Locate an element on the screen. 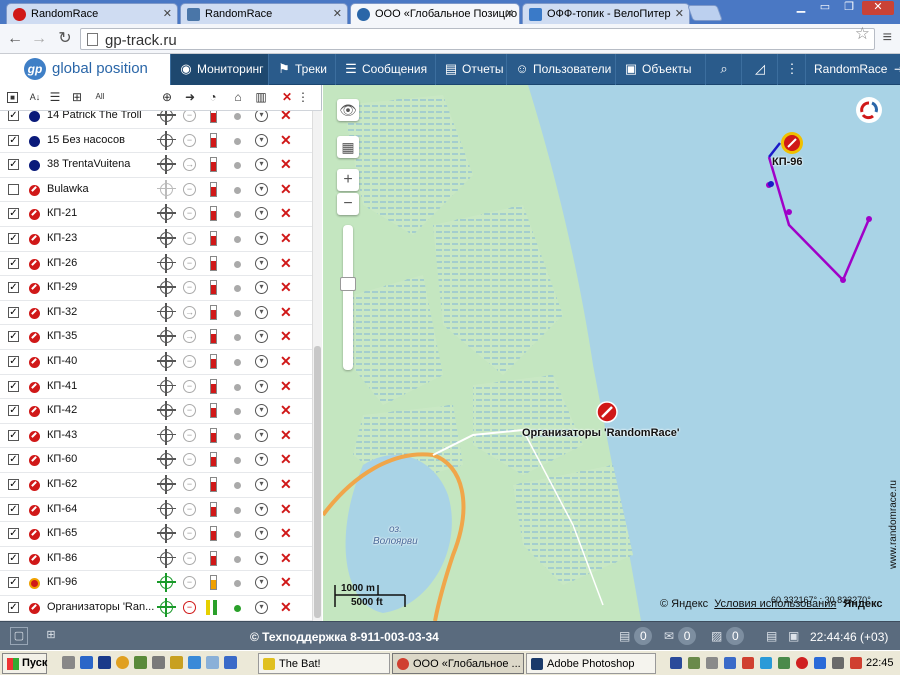 The image size is (900, 675). more-icon: ⋮ is located at coordinates (303, 97).